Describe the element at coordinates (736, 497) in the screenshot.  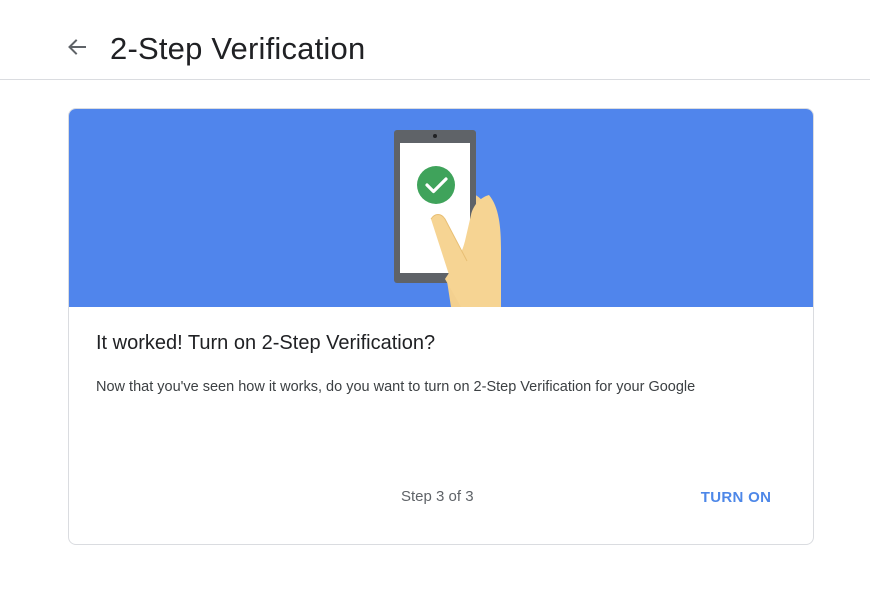
I see `turn-on-button: TURN ON` at that location.